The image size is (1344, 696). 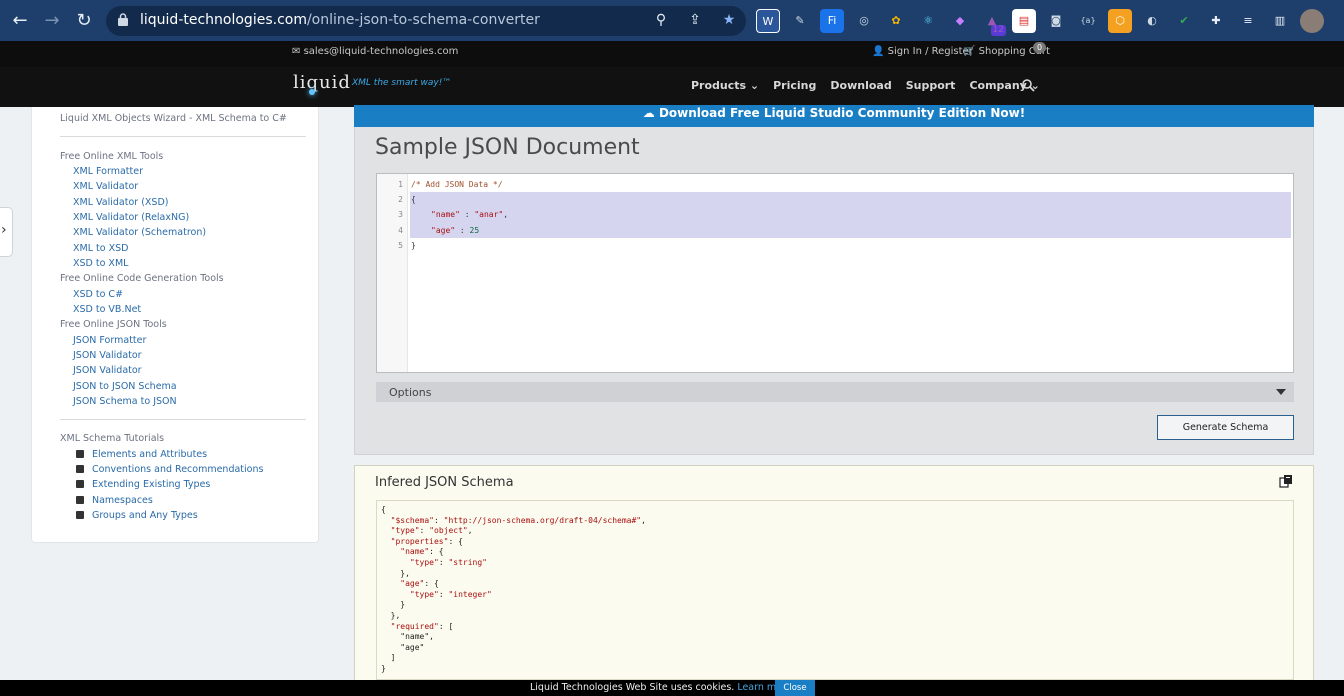 I want to click on caret-down-icon, so click(x=1281, y=392).